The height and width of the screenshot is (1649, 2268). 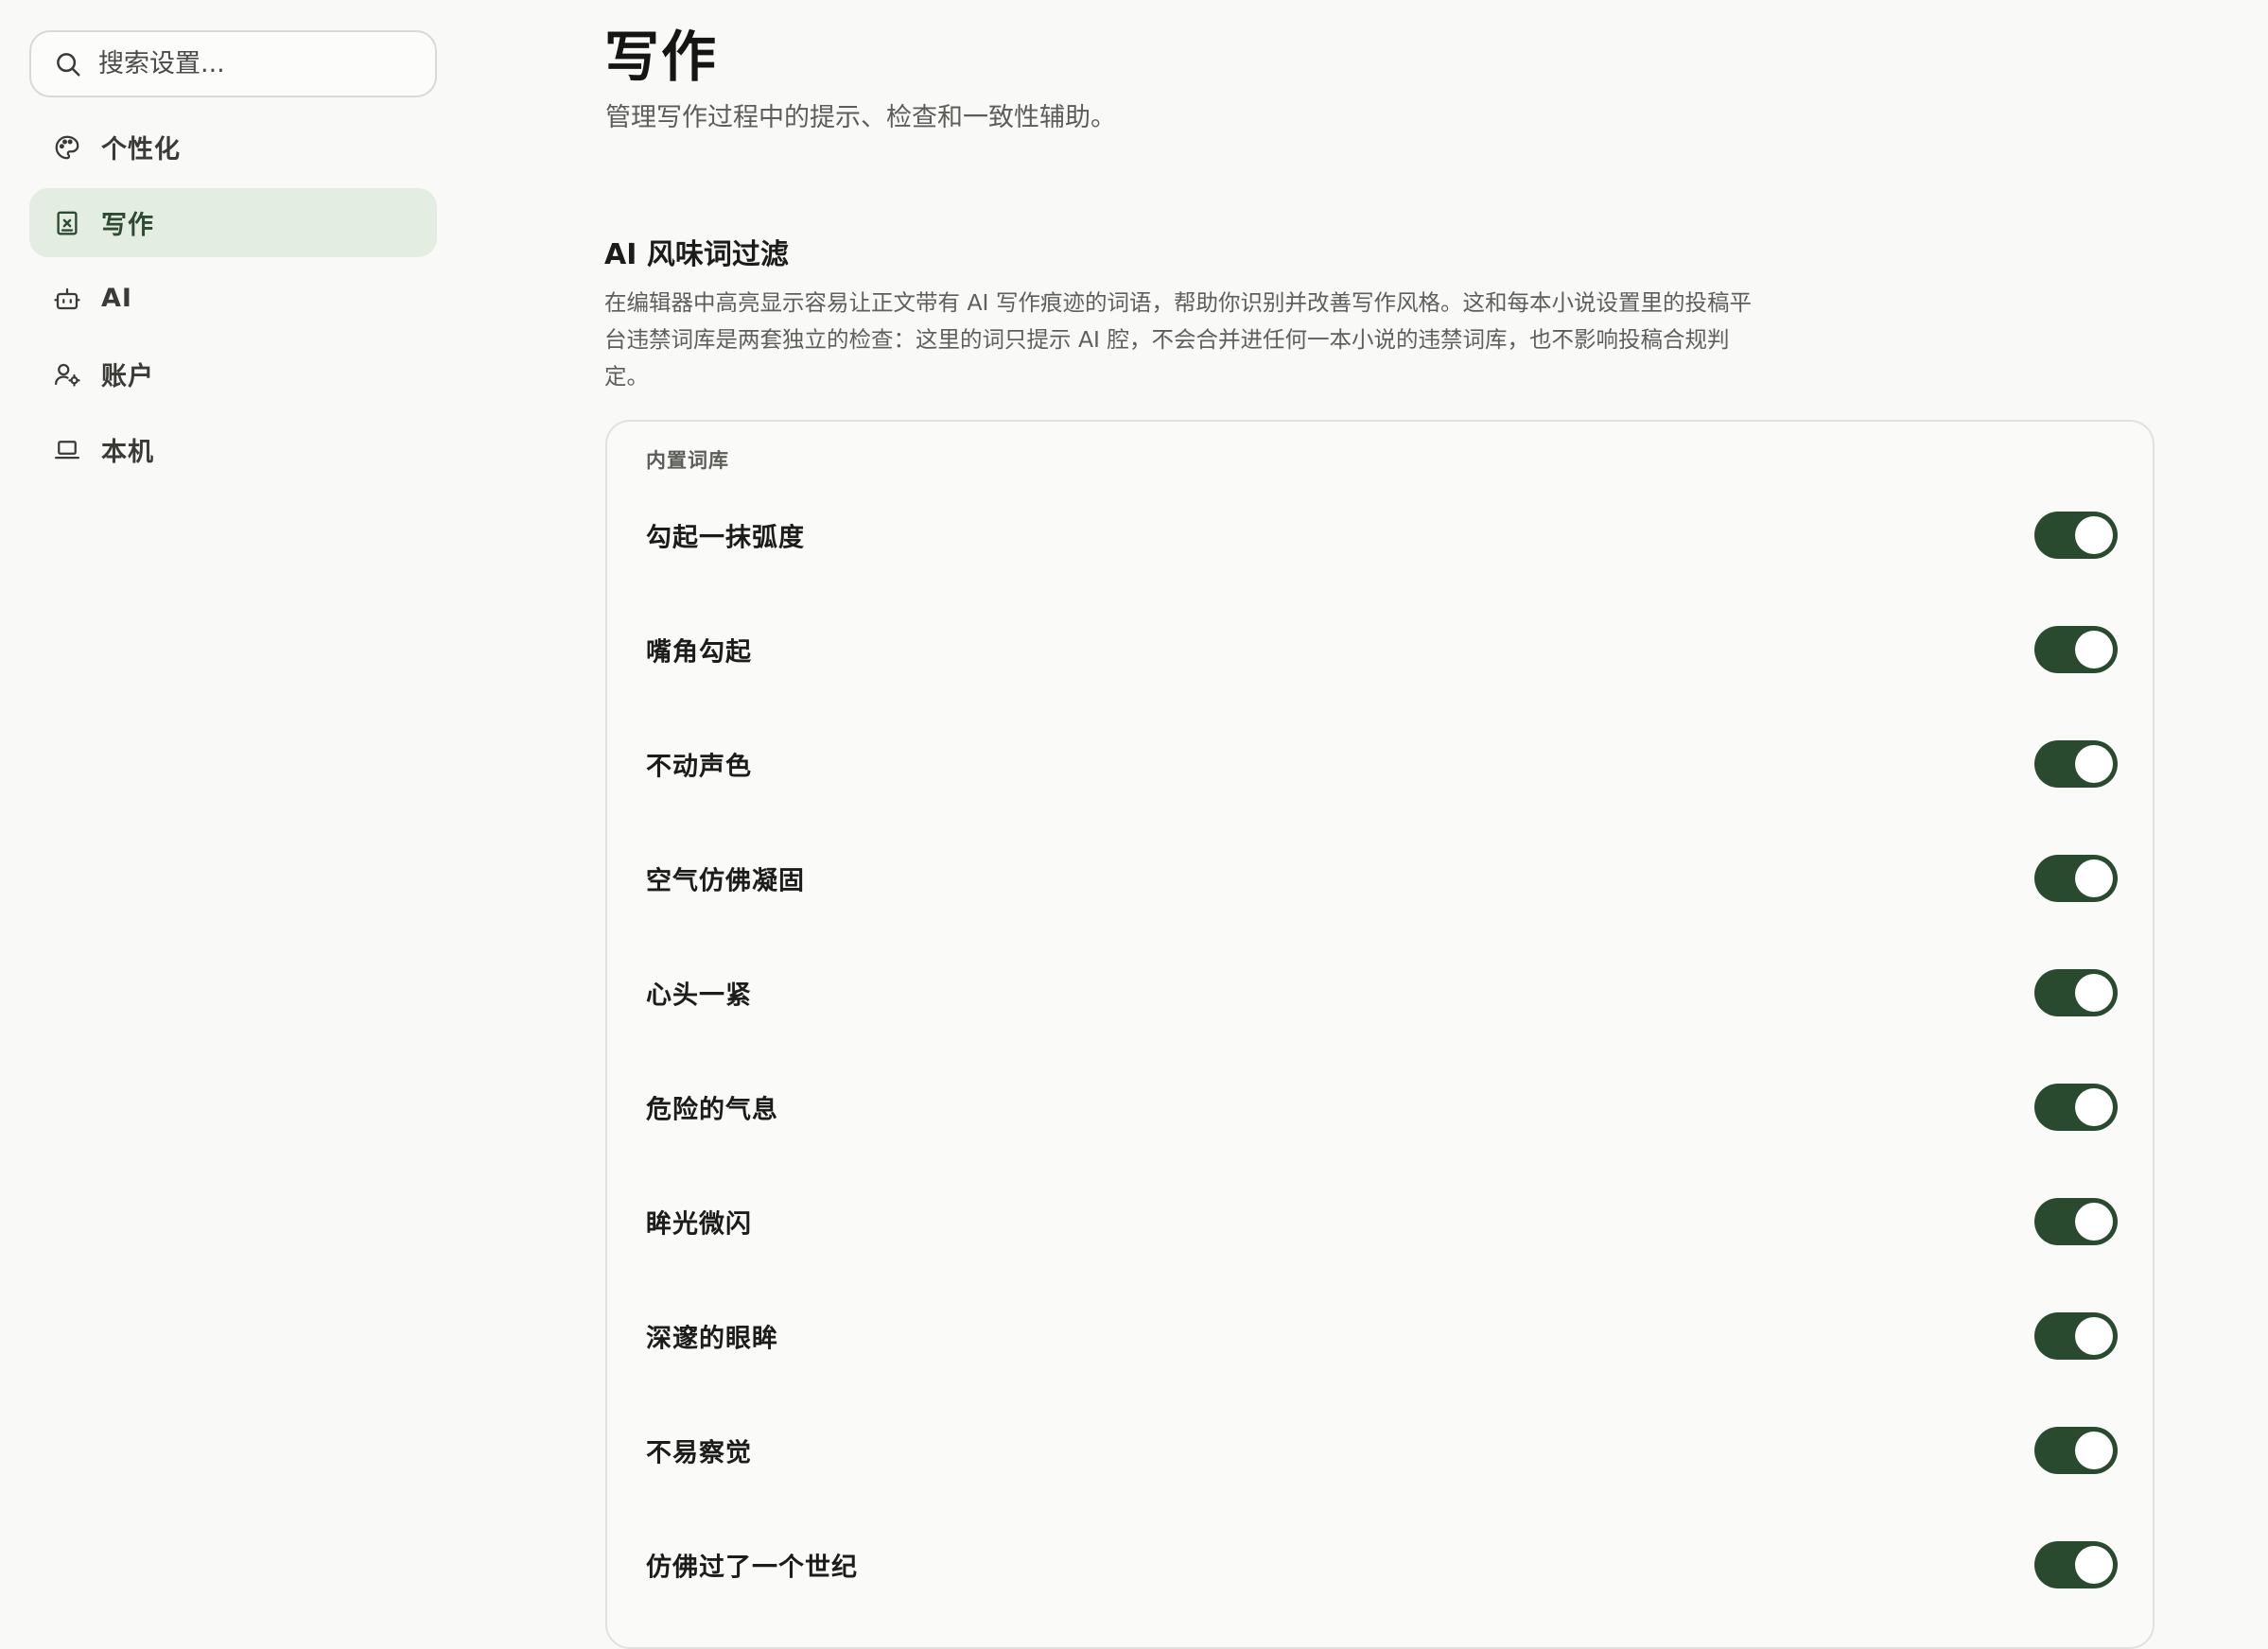 I want to click on wordlist-row: 深邃的眼眸, so click(x=1380, y=1335).